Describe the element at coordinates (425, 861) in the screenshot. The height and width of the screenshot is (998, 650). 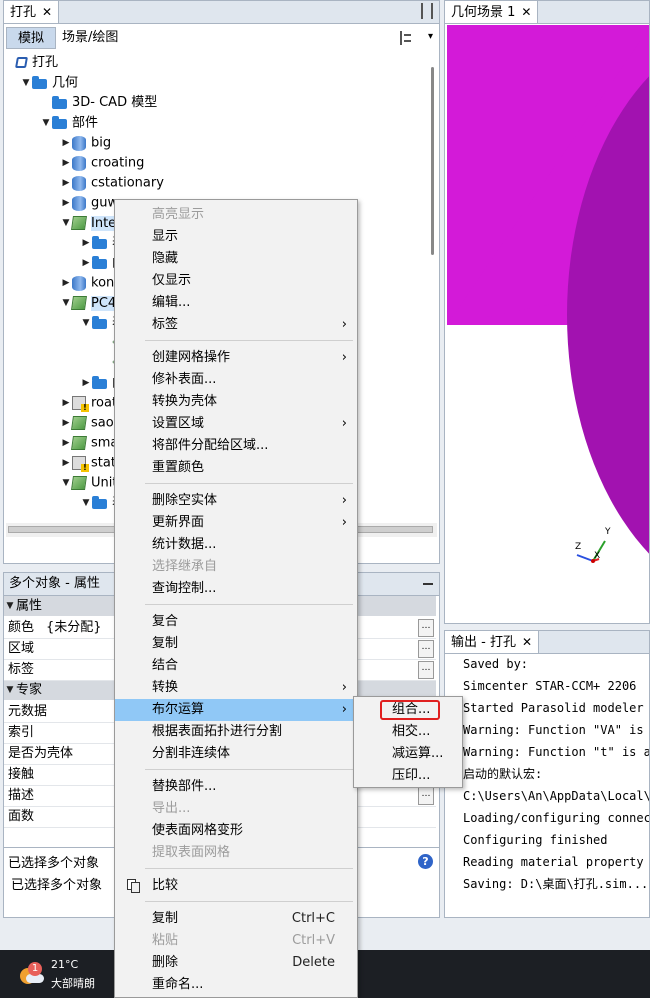
I see `help-icon: ?` at that location.